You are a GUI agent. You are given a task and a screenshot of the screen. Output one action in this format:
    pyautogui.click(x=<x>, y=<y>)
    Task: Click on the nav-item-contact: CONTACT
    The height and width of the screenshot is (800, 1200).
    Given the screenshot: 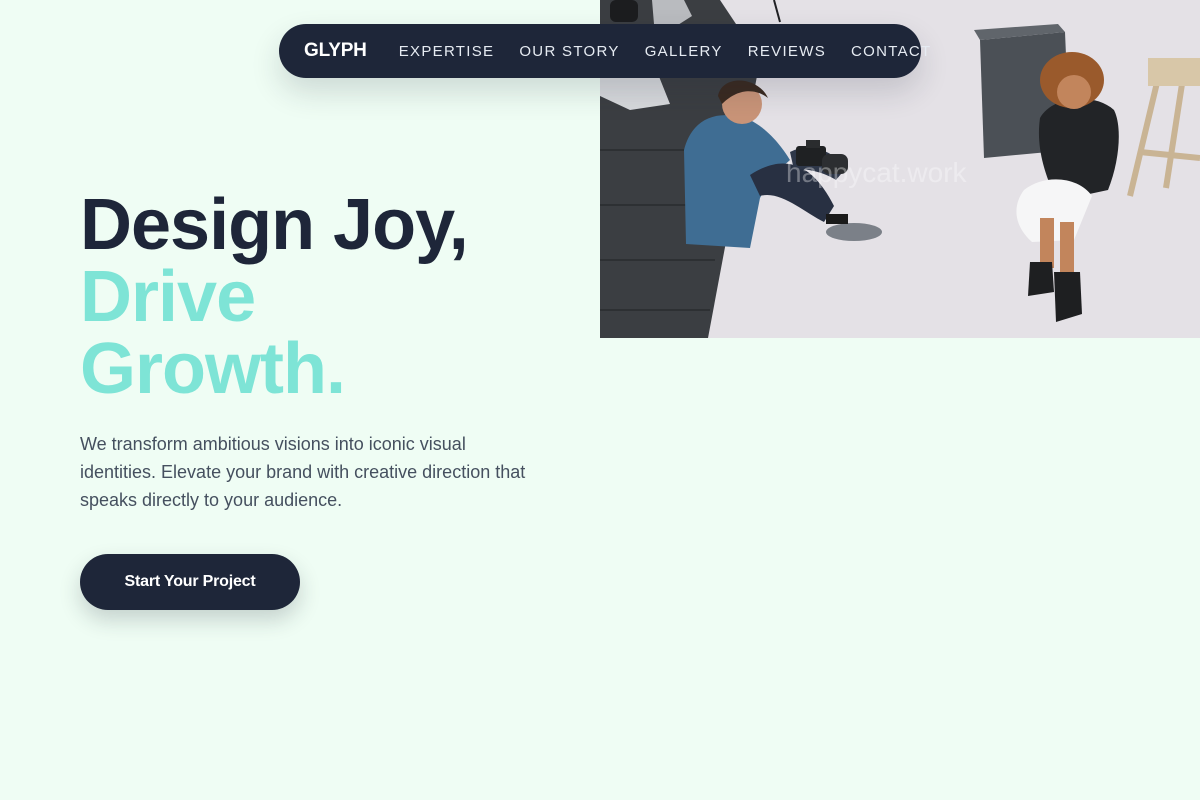 What is the action you would take?
    pyautogui.click(x=891, y=51)
    